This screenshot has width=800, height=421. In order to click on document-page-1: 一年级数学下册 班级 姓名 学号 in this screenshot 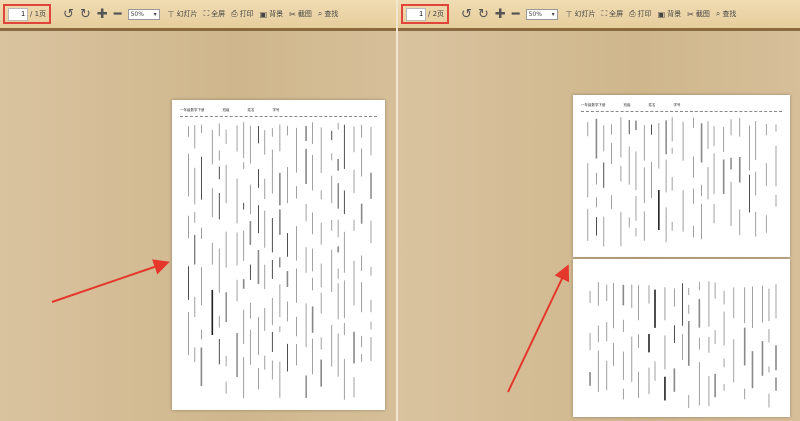, I will do `click(681, 176)`.